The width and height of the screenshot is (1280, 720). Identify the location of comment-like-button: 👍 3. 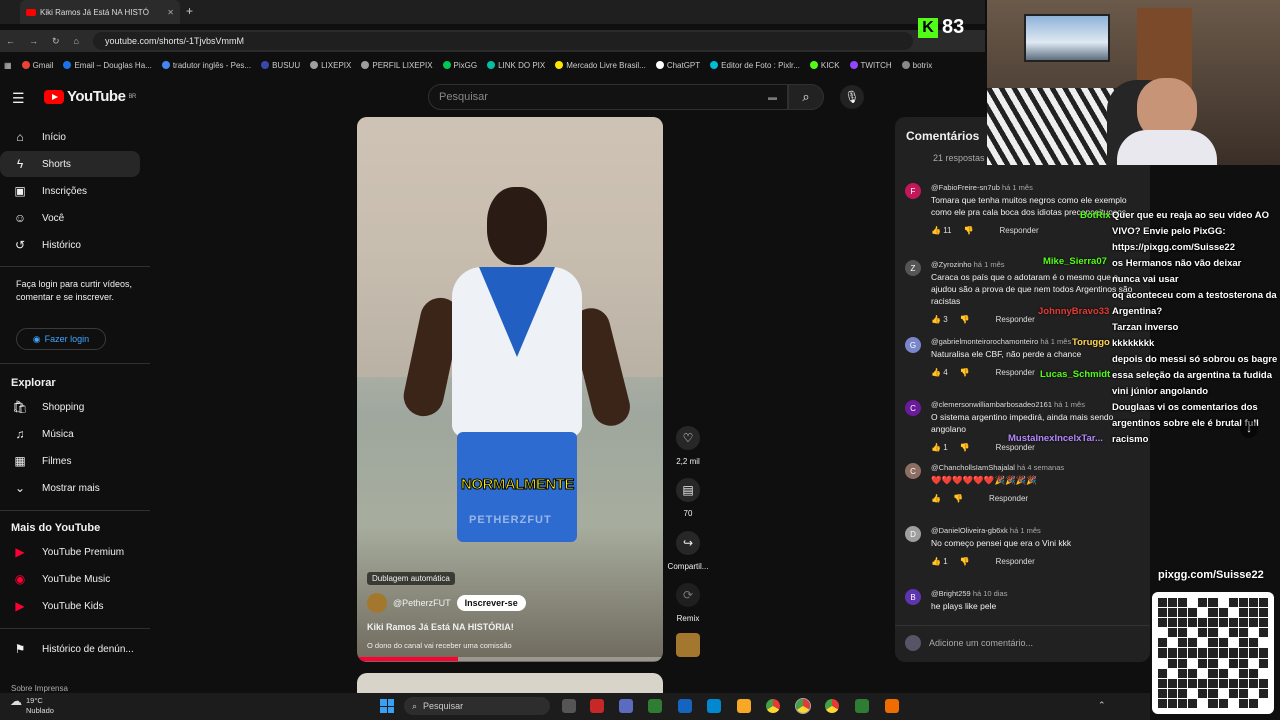
(939, 319).